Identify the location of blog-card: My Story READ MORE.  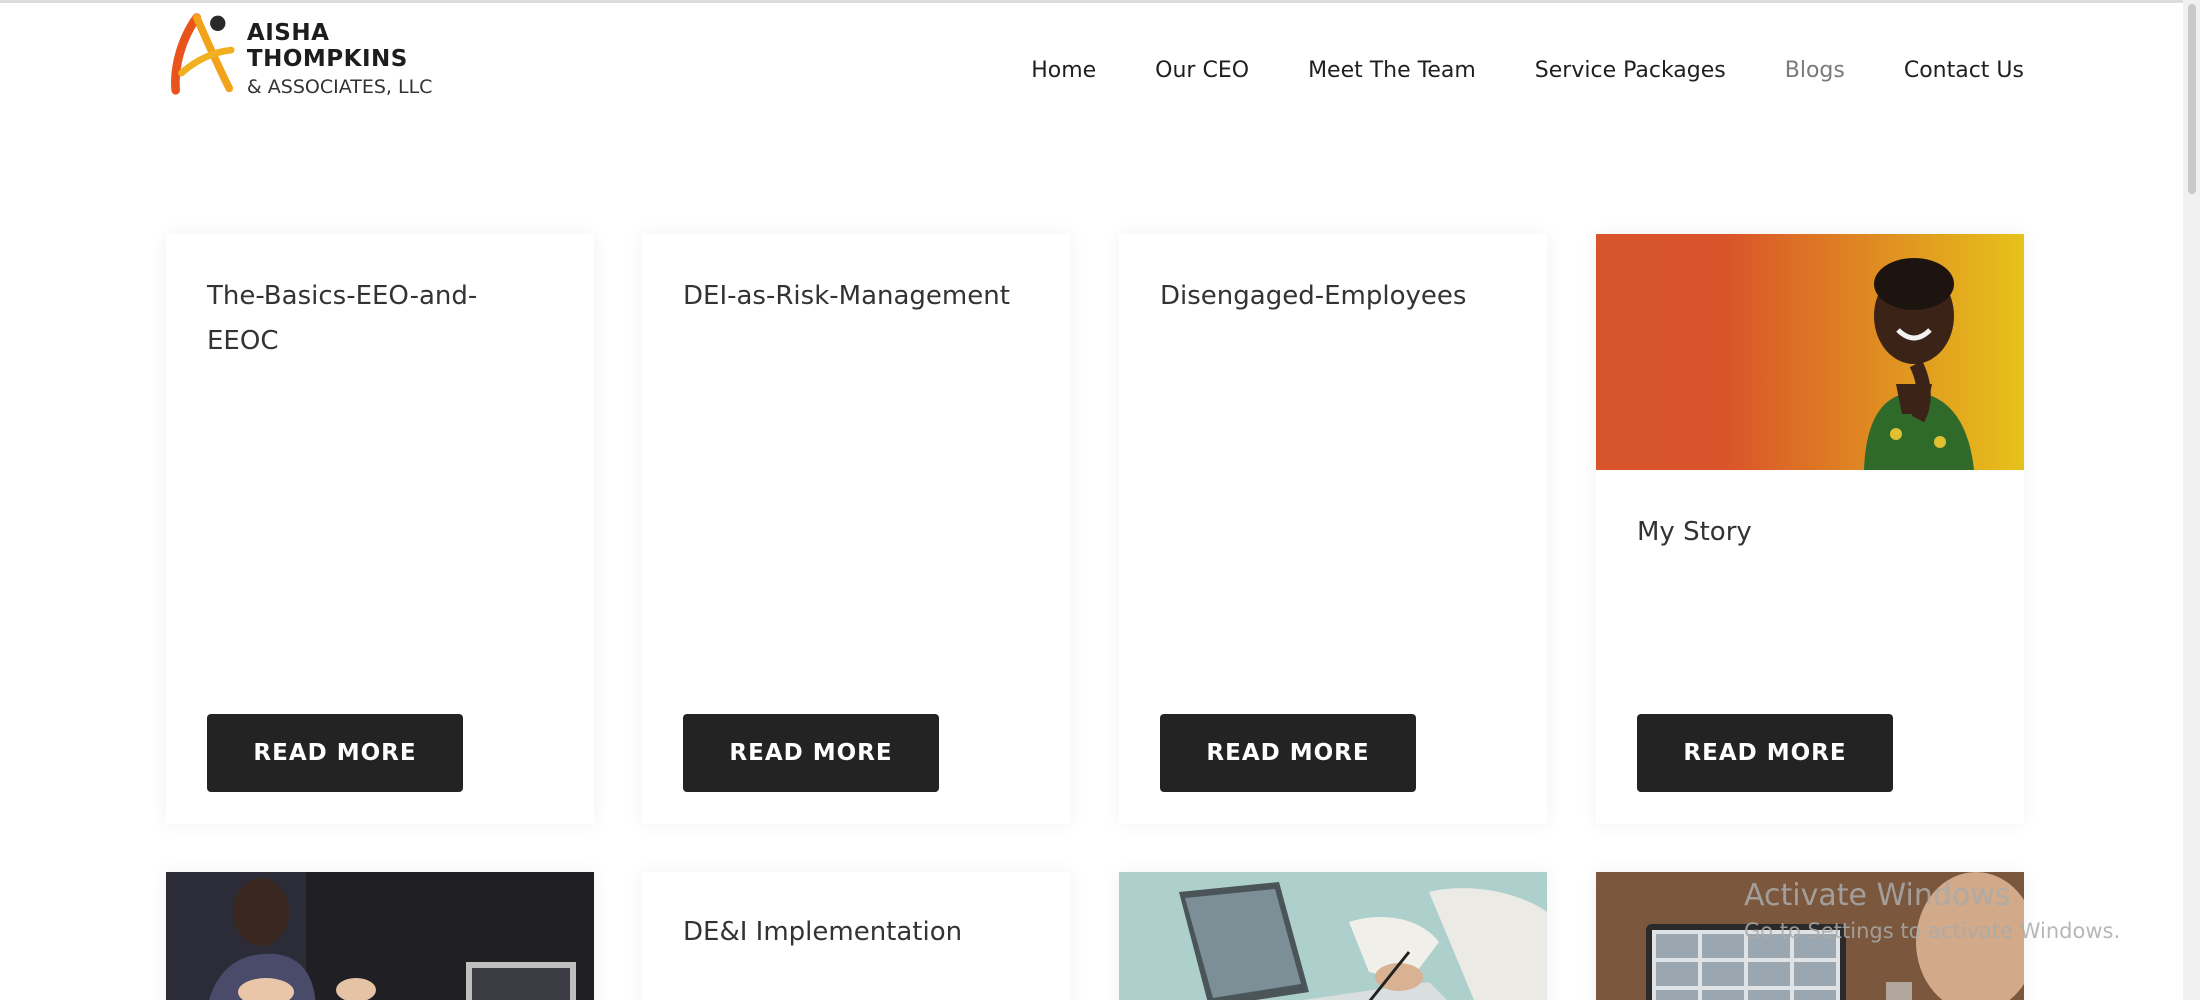
(1810, 529).